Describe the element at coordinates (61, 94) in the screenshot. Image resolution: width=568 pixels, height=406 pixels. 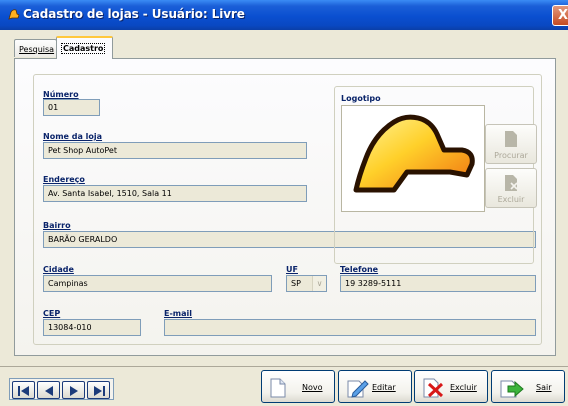
I see `numero-label: Número` at that location.